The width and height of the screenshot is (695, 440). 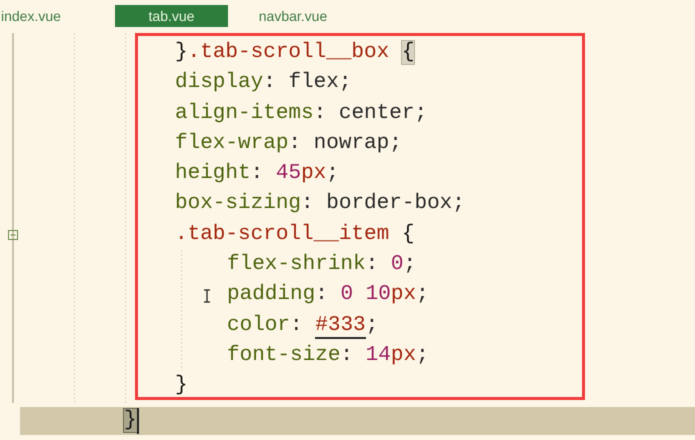 I want to click on code-line: padding: 0 10px;, so click(x=328, y=295).